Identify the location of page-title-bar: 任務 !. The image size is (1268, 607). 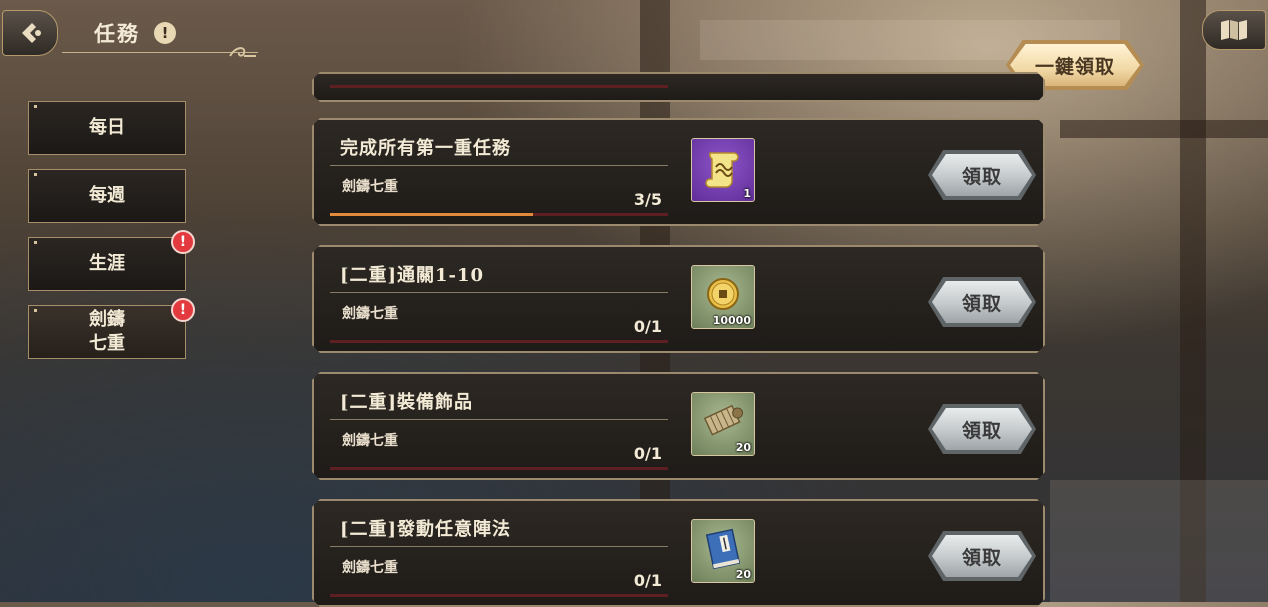
(160, 34).